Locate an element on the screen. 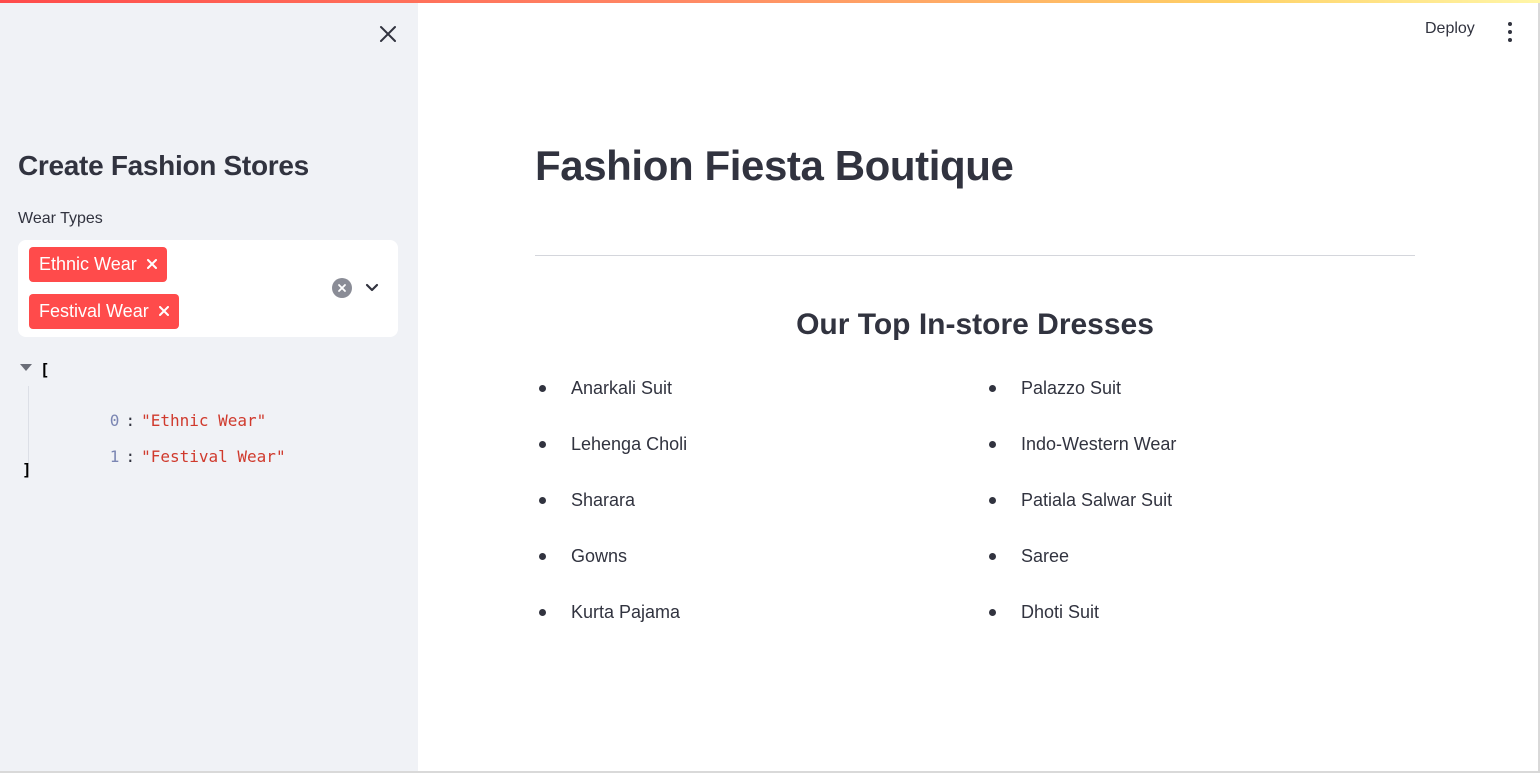  chip-ethnic-wear: Ethnic Wear is located at coordinates (98, 264).